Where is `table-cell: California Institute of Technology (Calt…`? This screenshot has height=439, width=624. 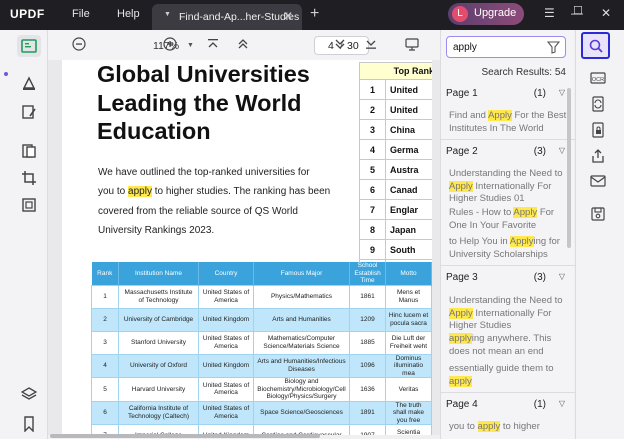
table-cell: California Institute of Technology (Calt… is located at coordinates (158, 412).